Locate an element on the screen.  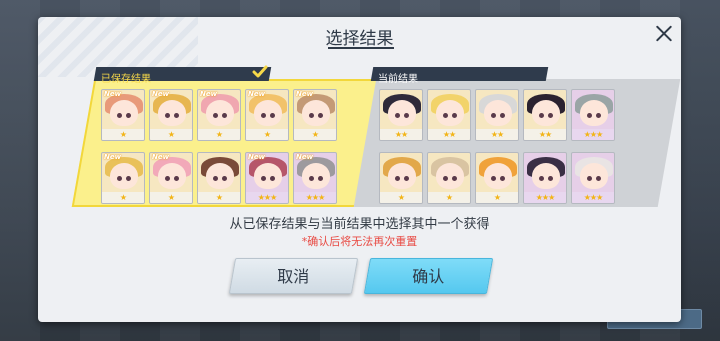
confirm-button-label: 确认 is located at coordinates (428, 276).